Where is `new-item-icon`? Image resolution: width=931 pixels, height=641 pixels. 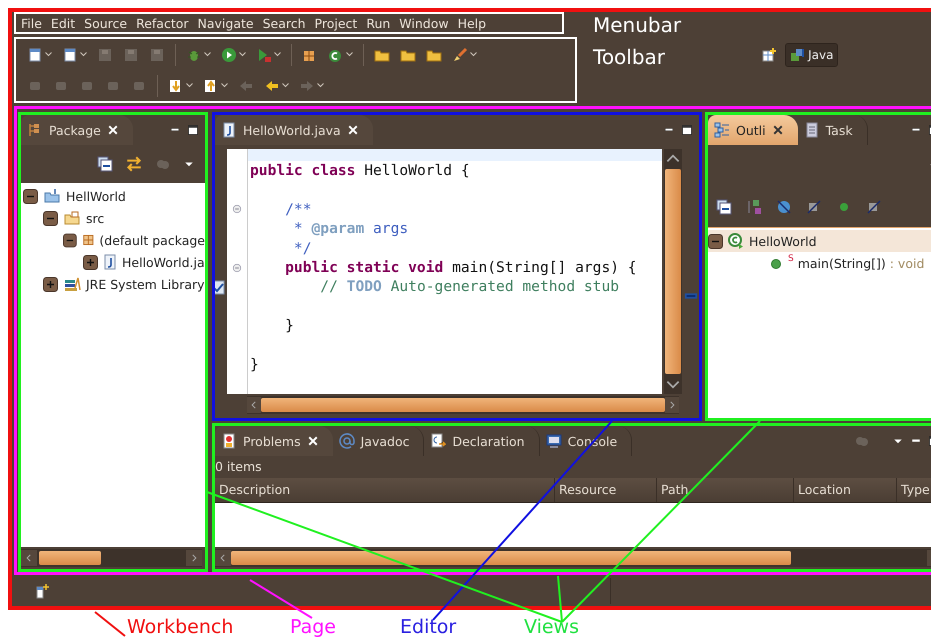
new-item-icon is located at coordinates (70, 54).